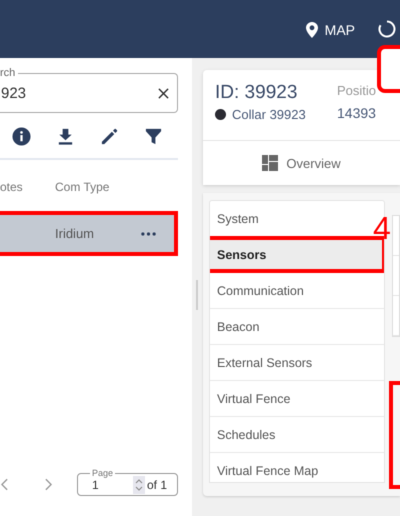 The height and width of the screenshot is (516, 400). Describe the element at coordinates (297, 363) in the screenshot. I see `menu-item: External Sensors` at that location.